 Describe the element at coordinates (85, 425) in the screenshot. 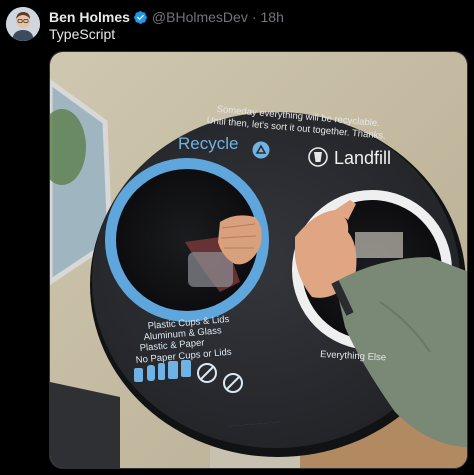

I see `photo-shadow` at that location.